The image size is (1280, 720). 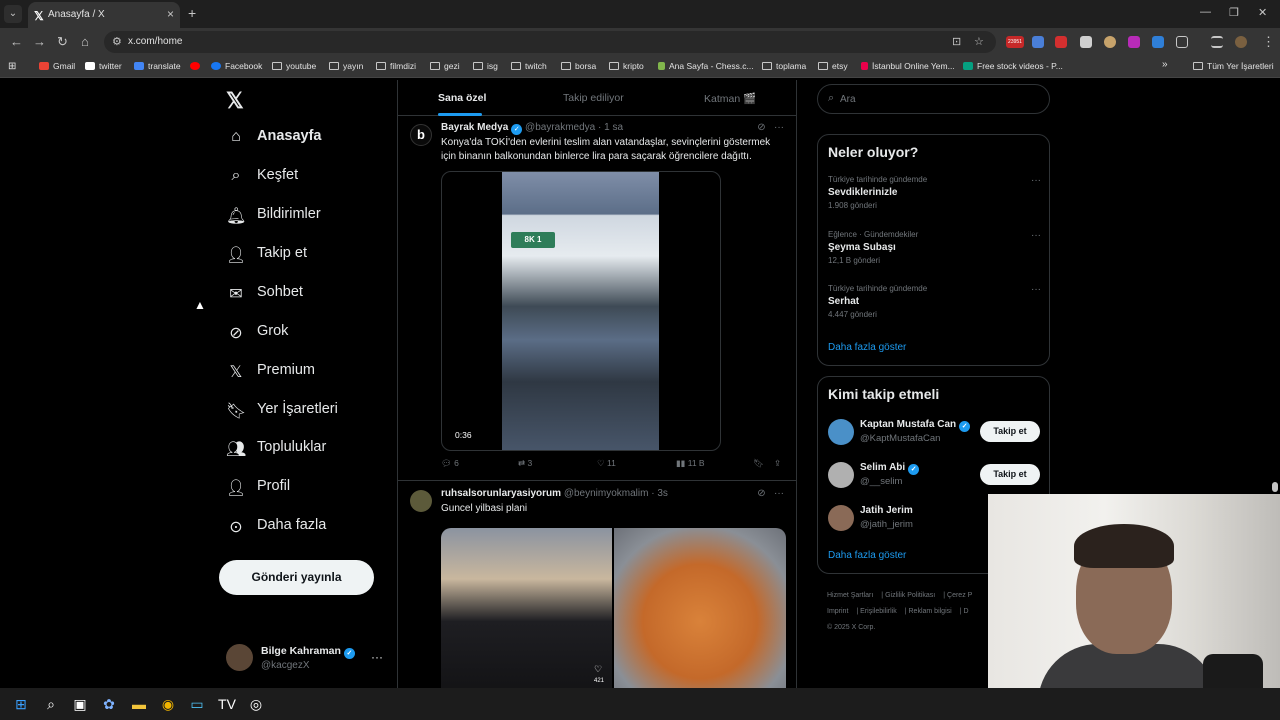 What do you see at coordinates (784, 66) in the screenshot?
I see `bookmark-folder-toplama: toplama` at bounding box center [784, 66].